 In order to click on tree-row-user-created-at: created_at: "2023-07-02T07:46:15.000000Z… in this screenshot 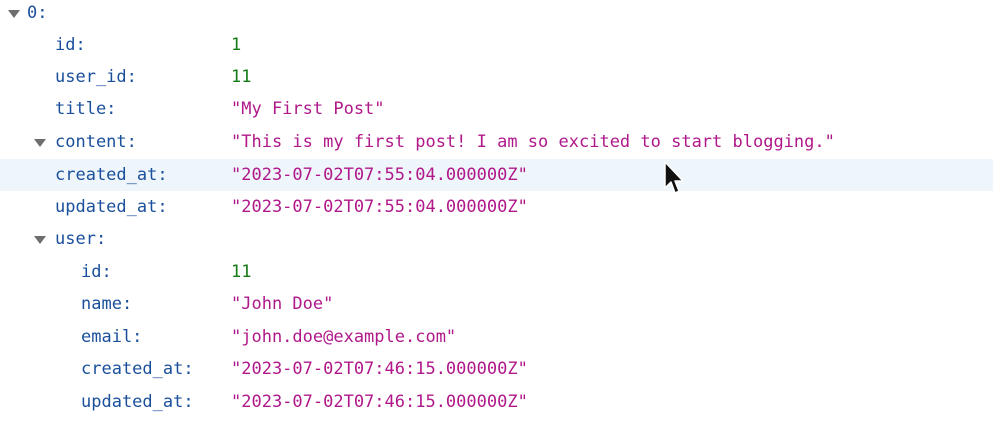, I will do `click(496, 369)`.